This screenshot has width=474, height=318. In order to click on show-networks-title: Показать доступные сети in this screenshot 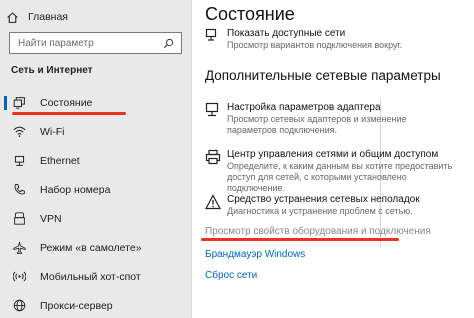, I will do `click(286, 33)`.